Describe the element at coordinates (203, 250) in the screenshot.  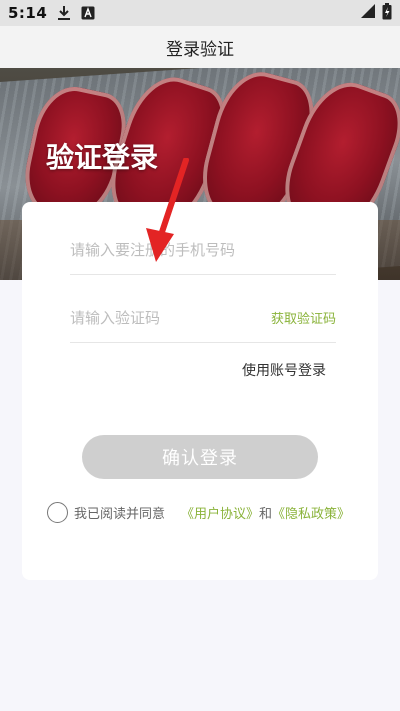
I see `phone-field` at that location.